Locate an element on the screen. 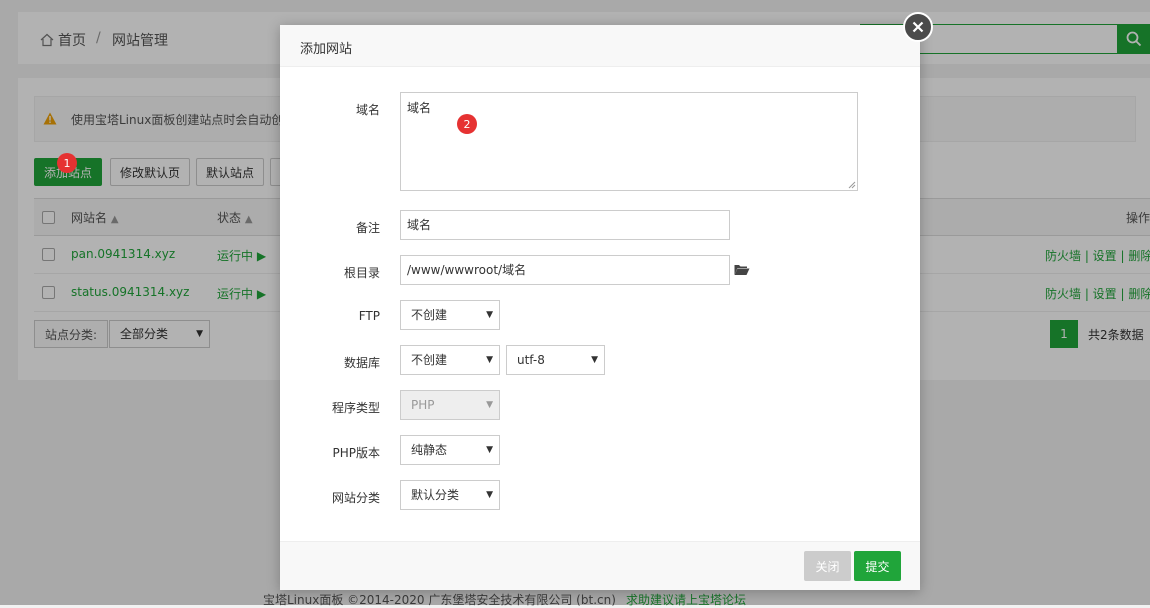 The height and width of the screenshot is (608, 1150). charset-select: utf-8 ▼ is located at coordinates (555, 360).